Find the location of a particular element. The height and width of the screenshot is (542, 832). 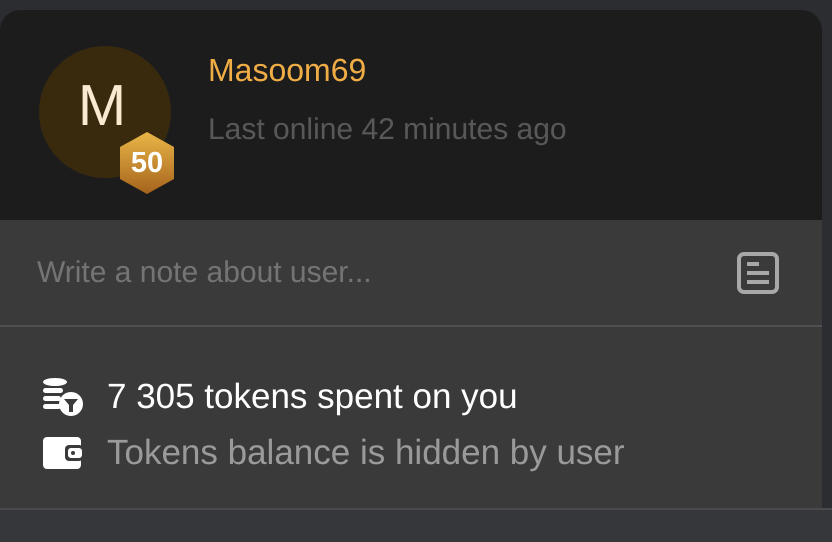

balance-hidden-text: Tokens balance is hidden by user is located at coordinates (366, 453).